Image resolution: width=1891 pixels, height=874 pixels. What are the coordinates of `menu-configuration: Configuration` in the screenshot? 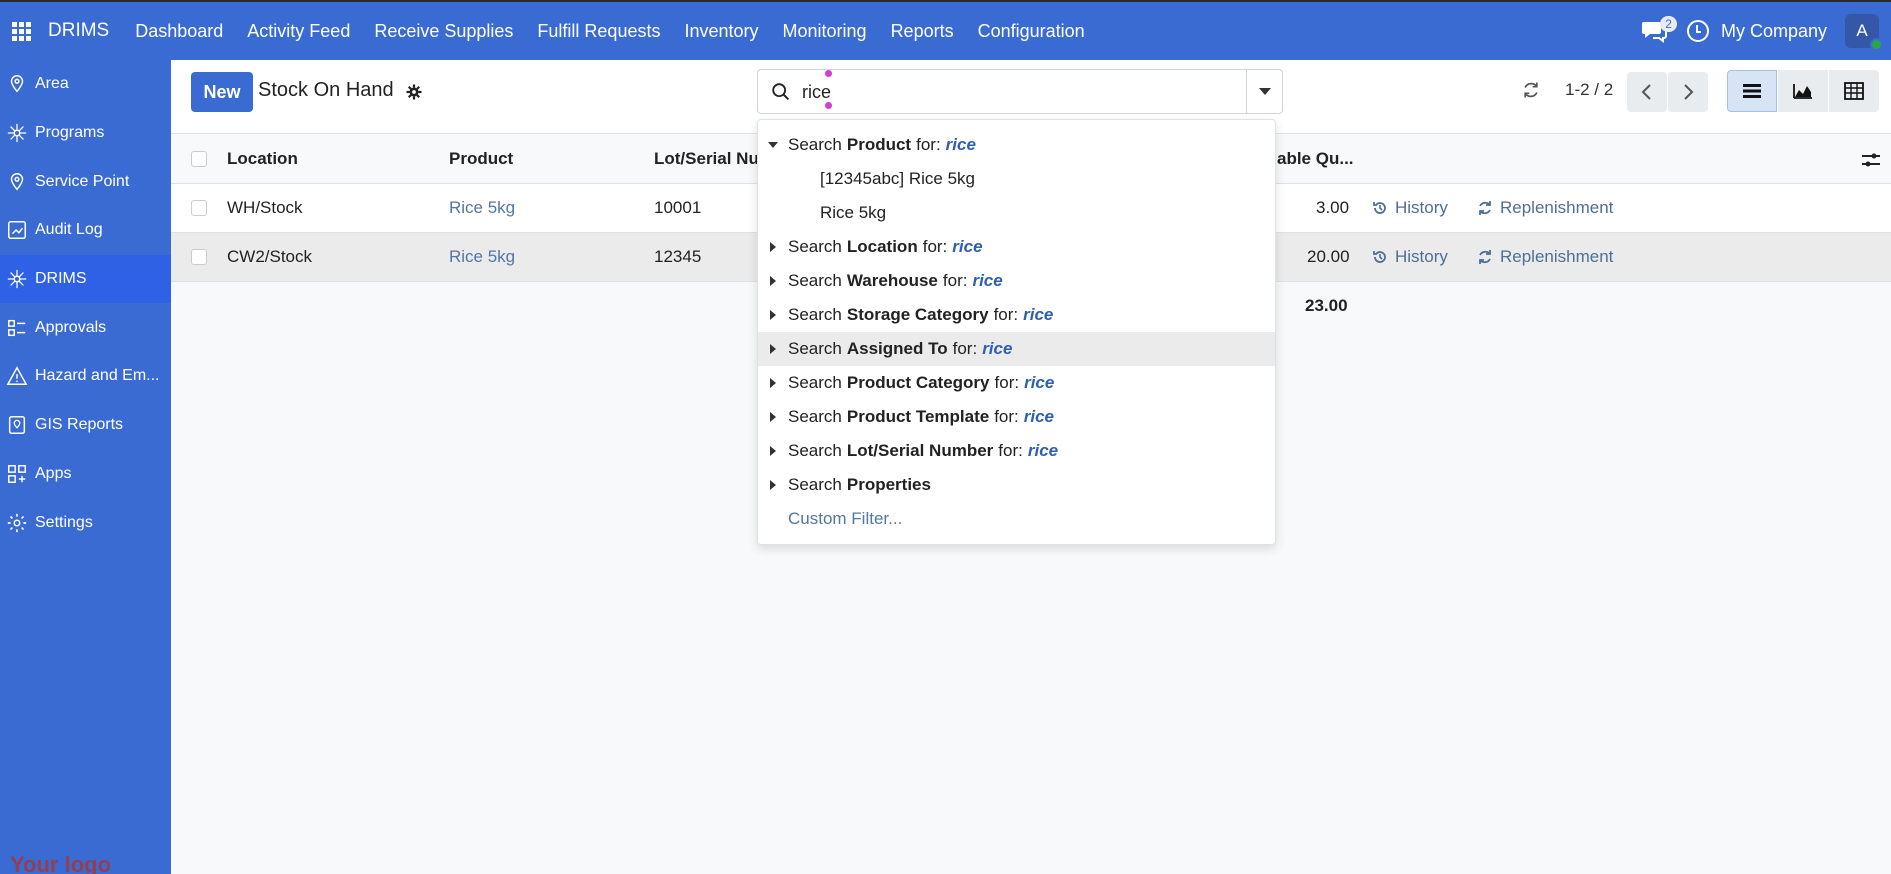 It's located at (1031, 31).